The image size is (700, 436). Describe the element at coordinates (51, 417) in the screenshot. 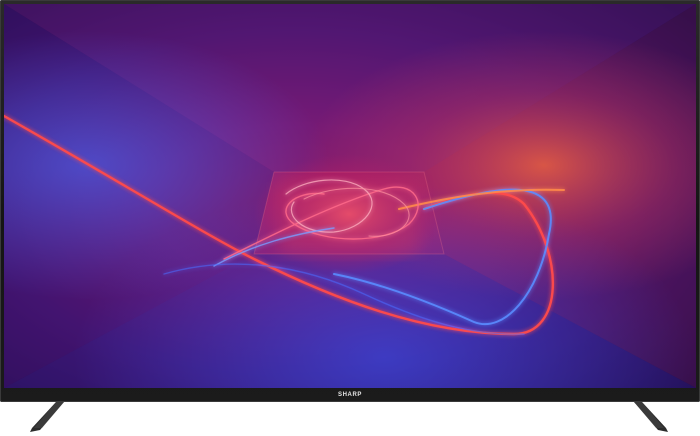

I see `stand-foot-left` at that location.